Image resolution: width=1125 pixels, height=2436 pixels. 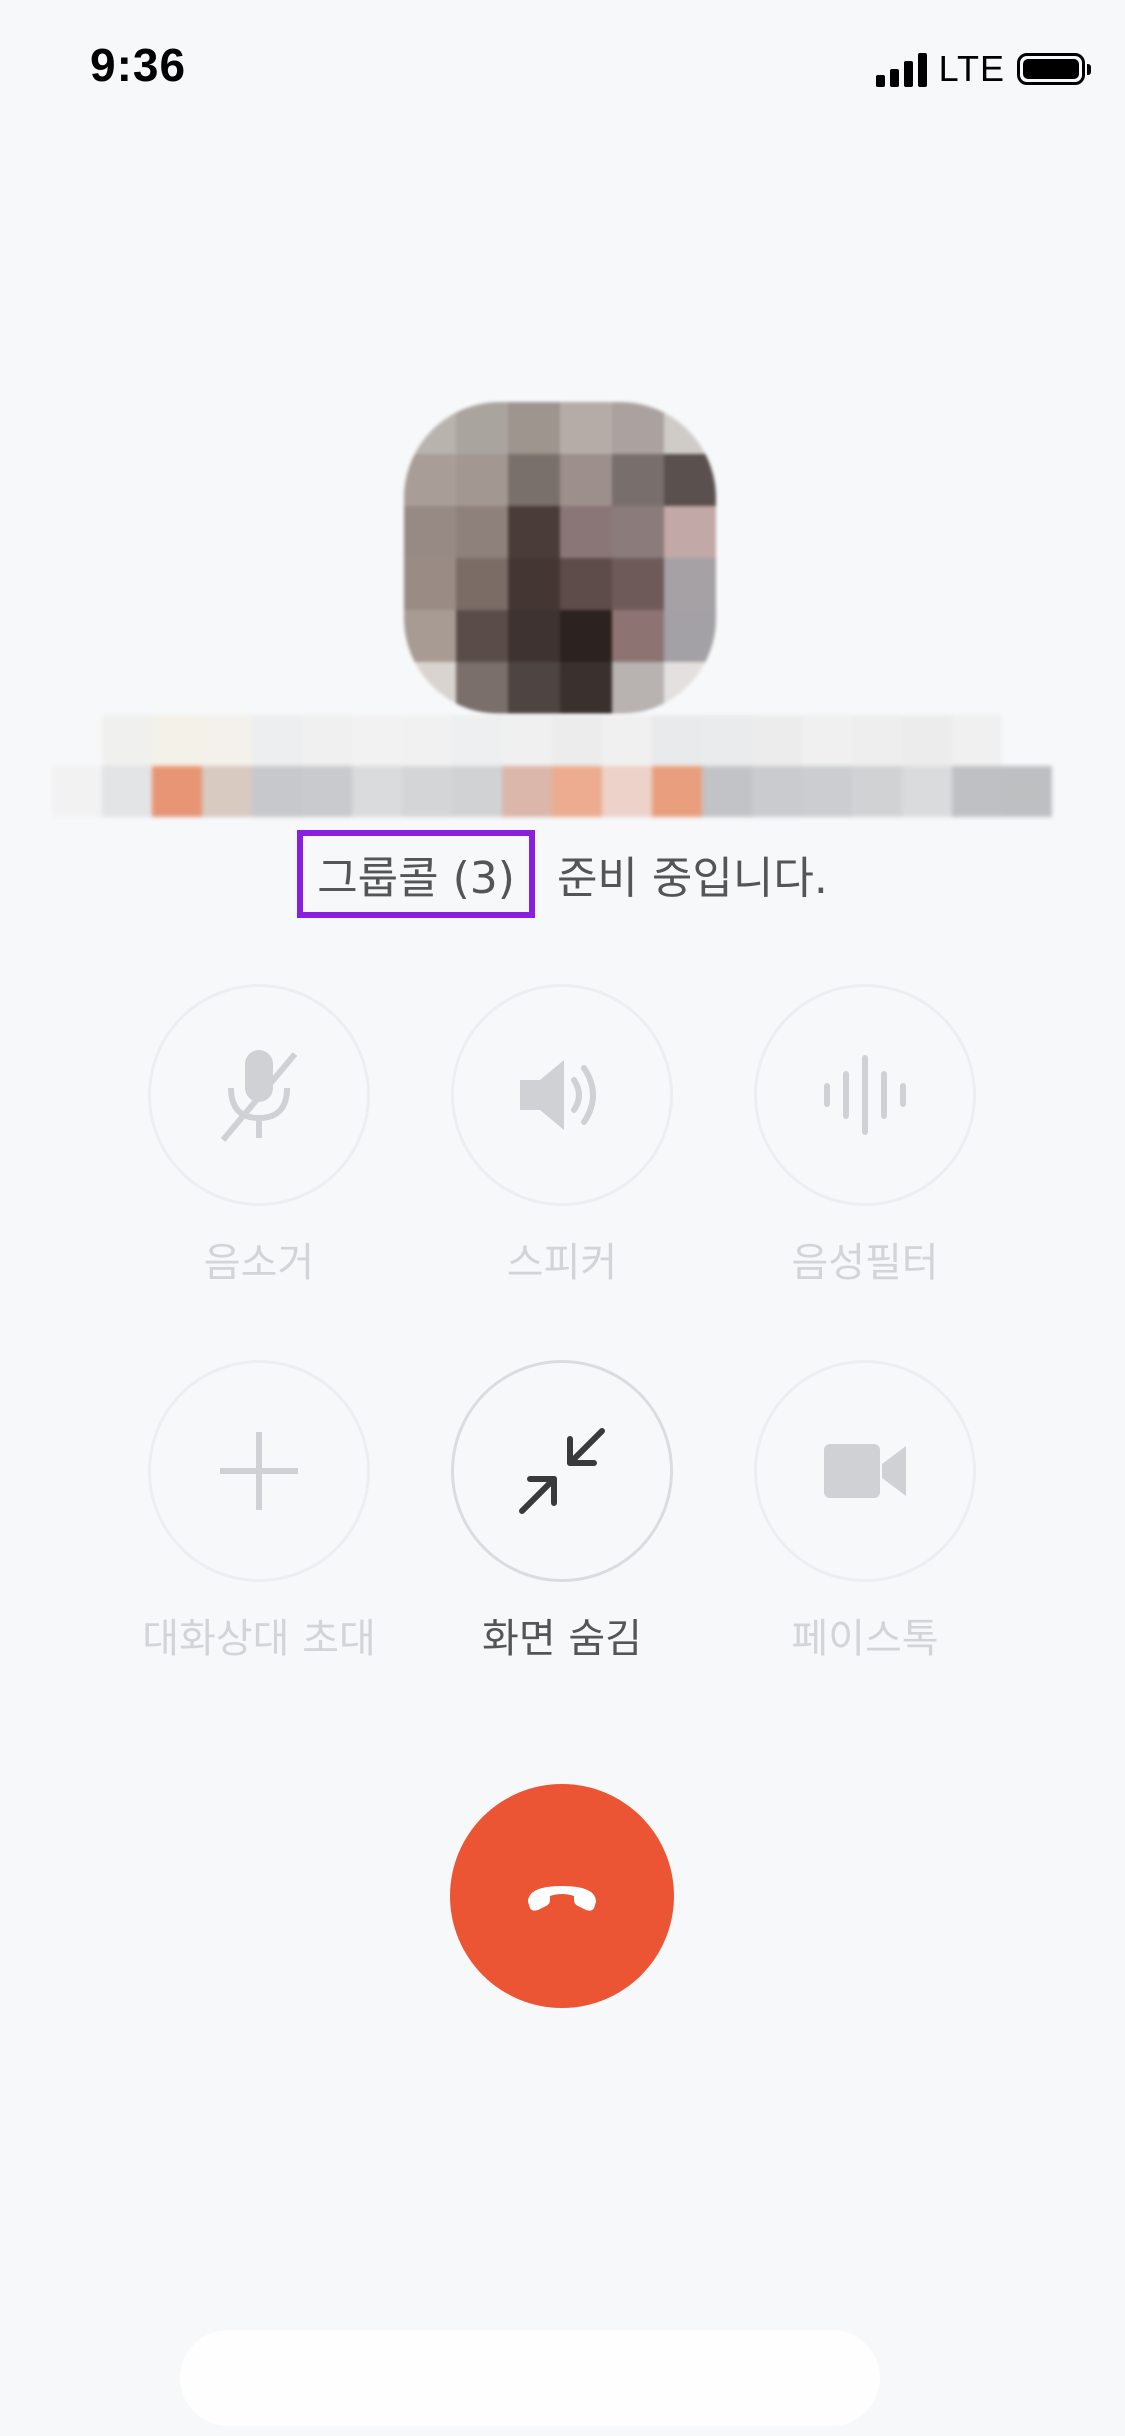 What do you see at coordinates (259, 1471) in the screenshot?
I see `plus-icon` at bounding box center [259, 1471].